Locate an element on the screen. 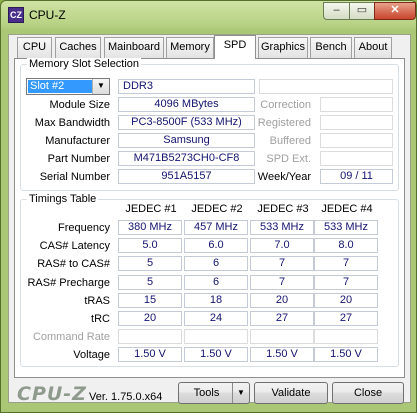 This screenshot has height=413, width=417. memory-slot-selection-title: Memory Slot Selection is located at coordinates (84, 64).